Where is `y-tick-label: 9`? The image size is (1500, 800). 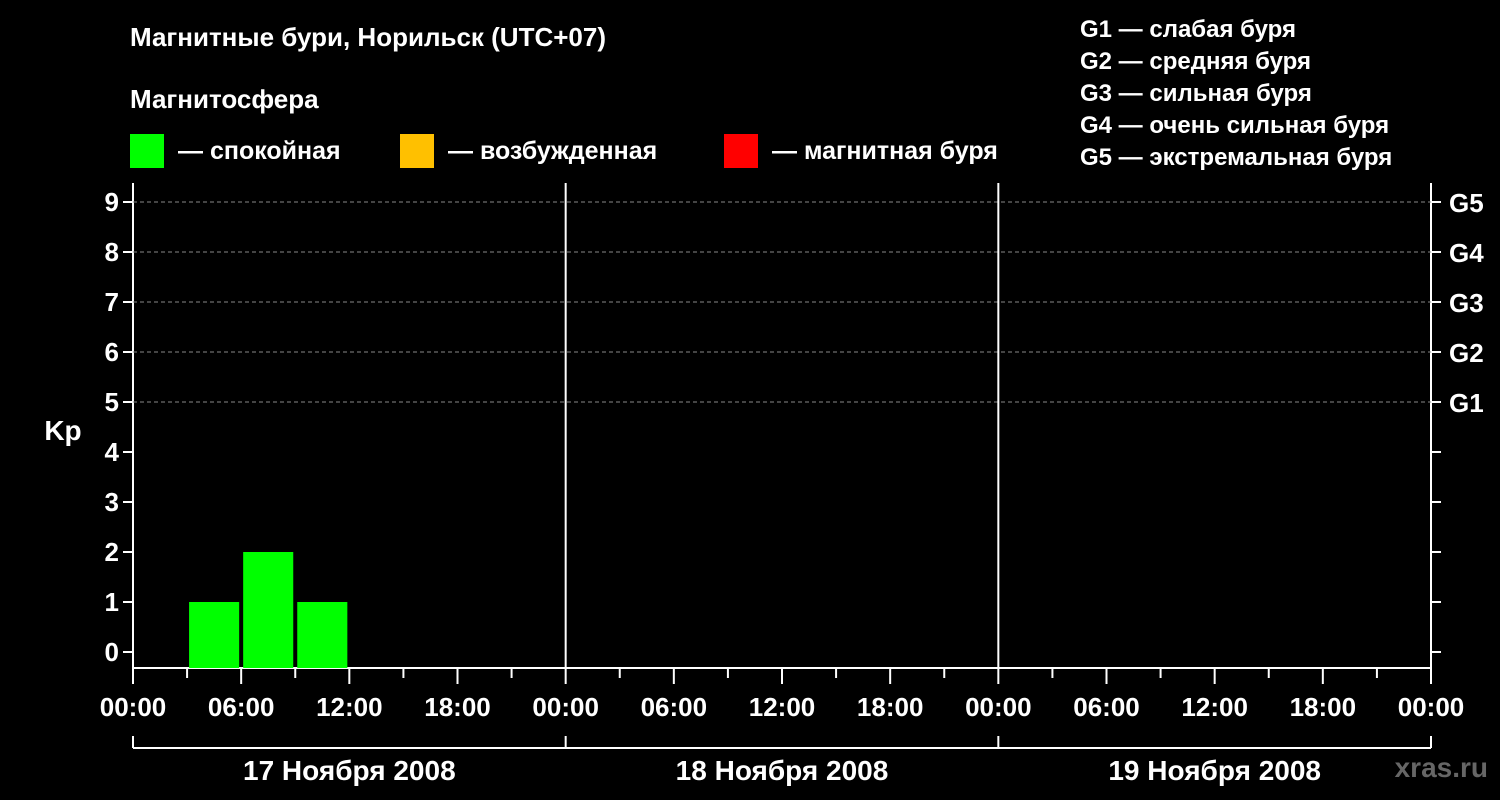 y-tick-label: 9 is located at coordinates (112, 202).